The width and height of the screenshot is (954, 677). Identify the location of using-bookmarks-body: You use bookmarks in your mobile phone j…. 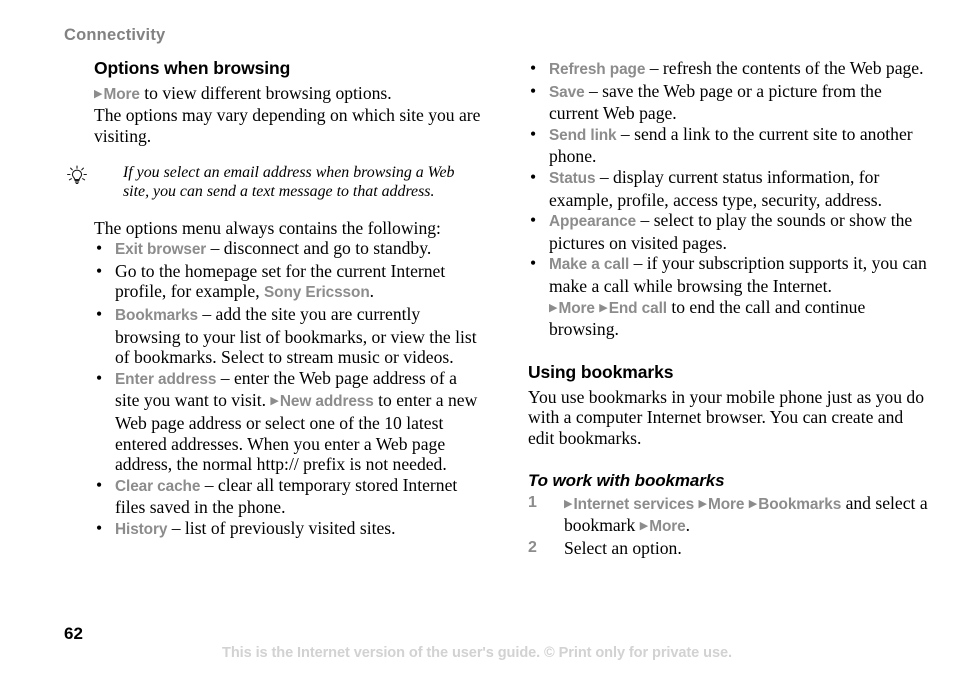
(726, 417).